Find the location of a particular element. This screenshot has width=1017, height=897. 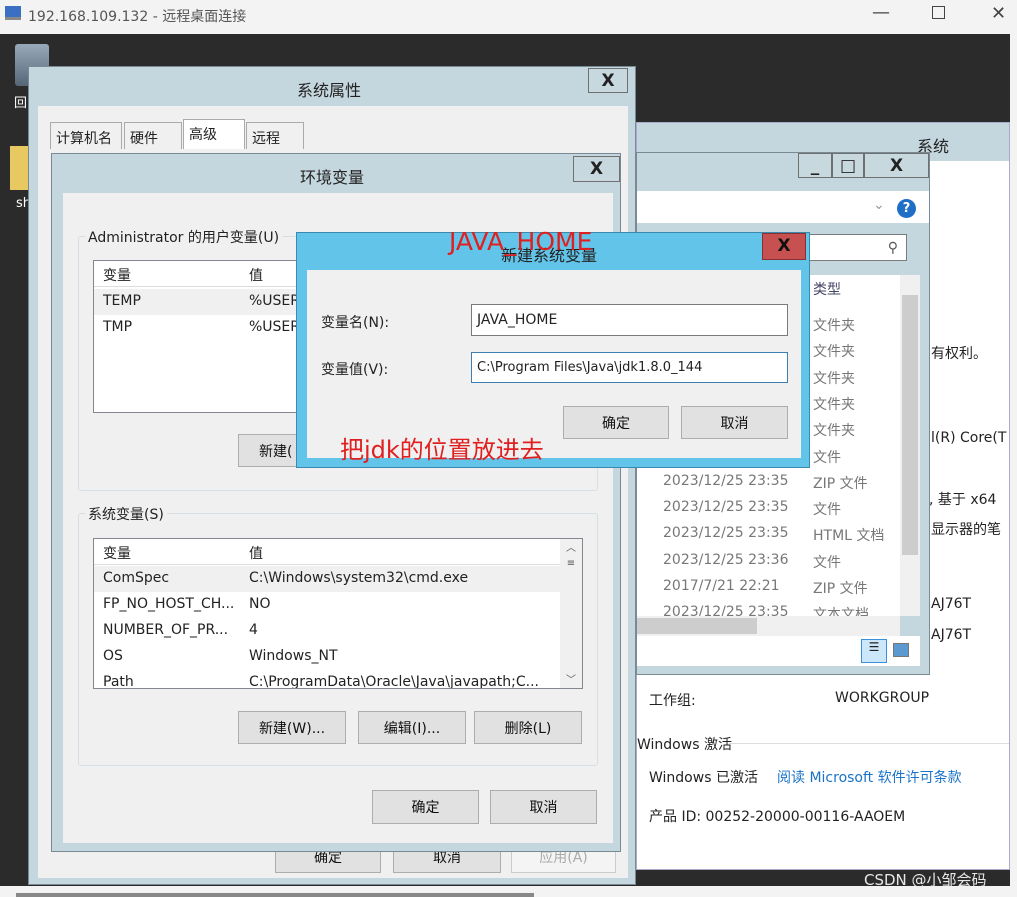

file-row: 2023/12/25 23:35 文件 is located at coordinates (768, 510).